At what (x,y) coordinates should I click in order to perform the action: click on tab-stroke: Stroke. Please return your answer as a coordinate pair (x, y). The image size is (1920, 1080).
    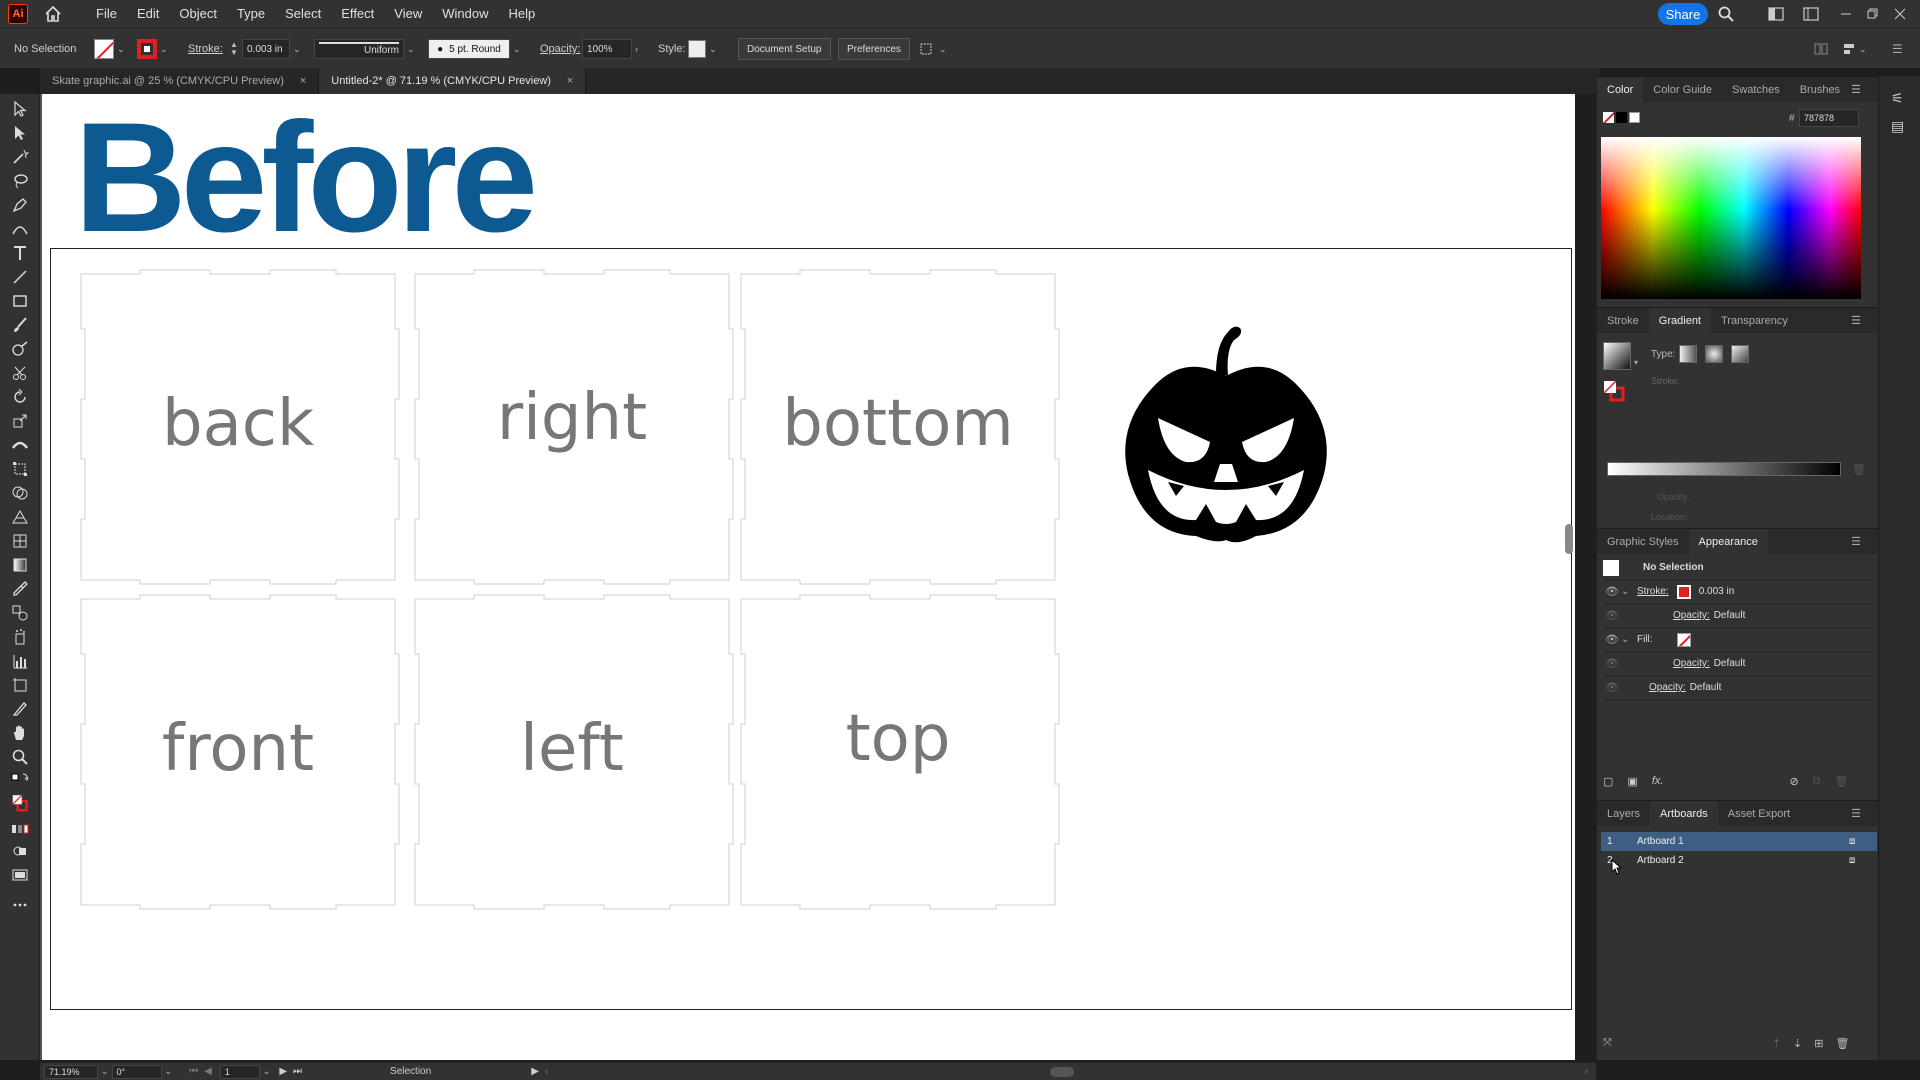
    Looking at the image, I should click on (1623, 321).